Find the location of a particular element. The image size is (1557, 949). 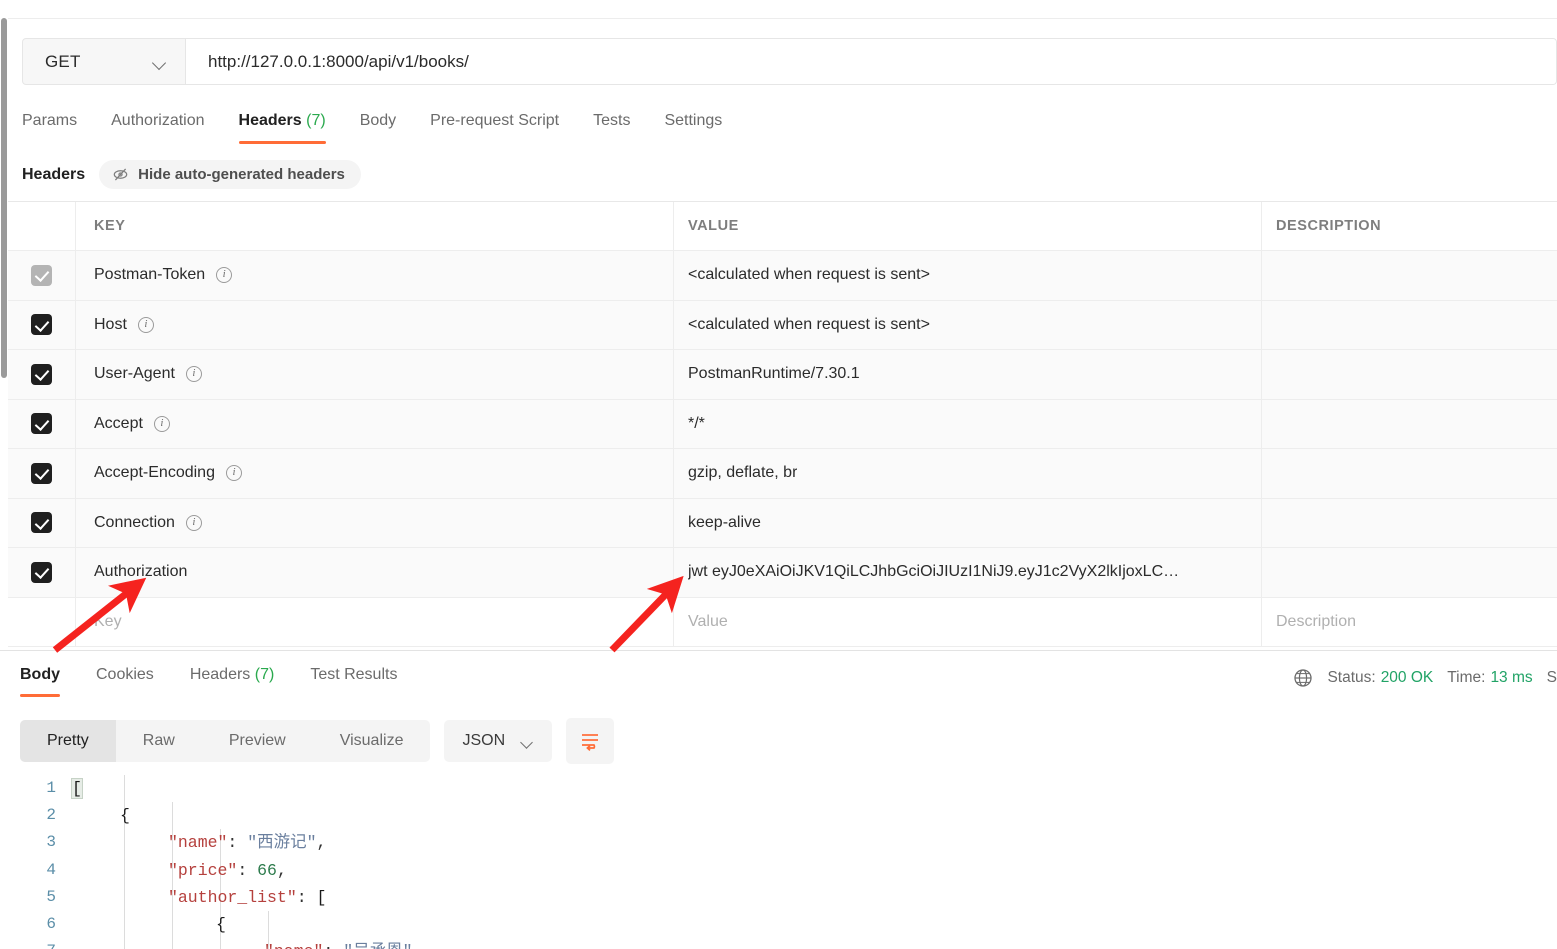

size-label-truncated: S is located at coordinates (1551, 677).